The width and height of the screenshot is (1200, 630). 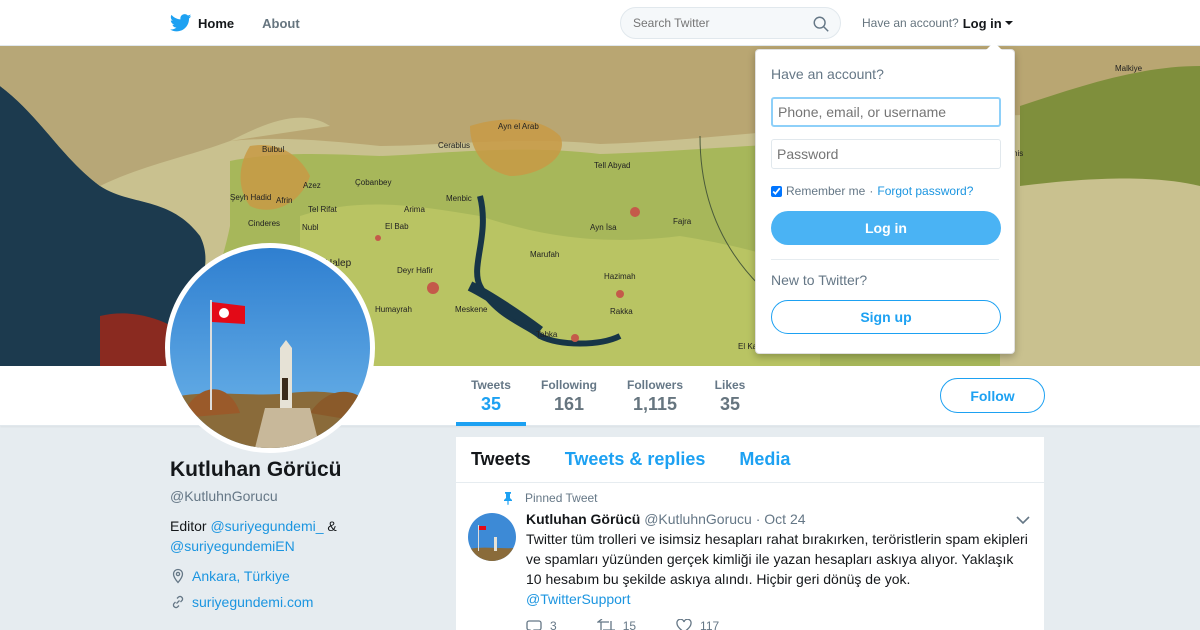 What do you see at coordinates (765, 498) in the screenshot?
I see `pinned-indicator: Pinned Tweet` at bounding box center [765, 498].